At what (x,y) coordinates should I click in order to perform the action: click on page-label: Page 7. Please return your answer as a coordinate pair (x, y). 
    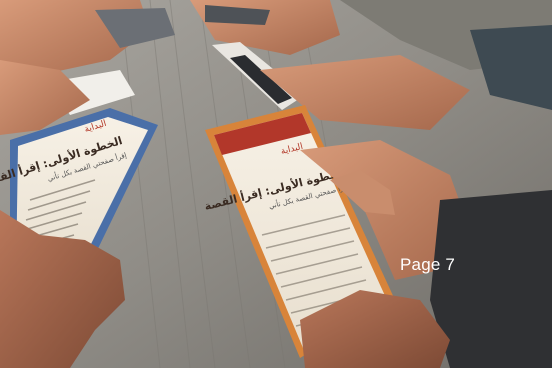
    Looking at the image, I should click on (428, 264).